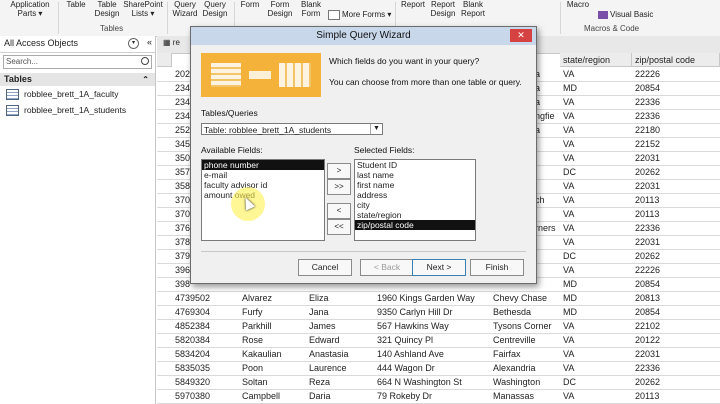 The height and width of the screenshot is (404, 720). Describe the element at coordinates (387, 267) in the screenshot. I see `back-button: < Back` at that location.